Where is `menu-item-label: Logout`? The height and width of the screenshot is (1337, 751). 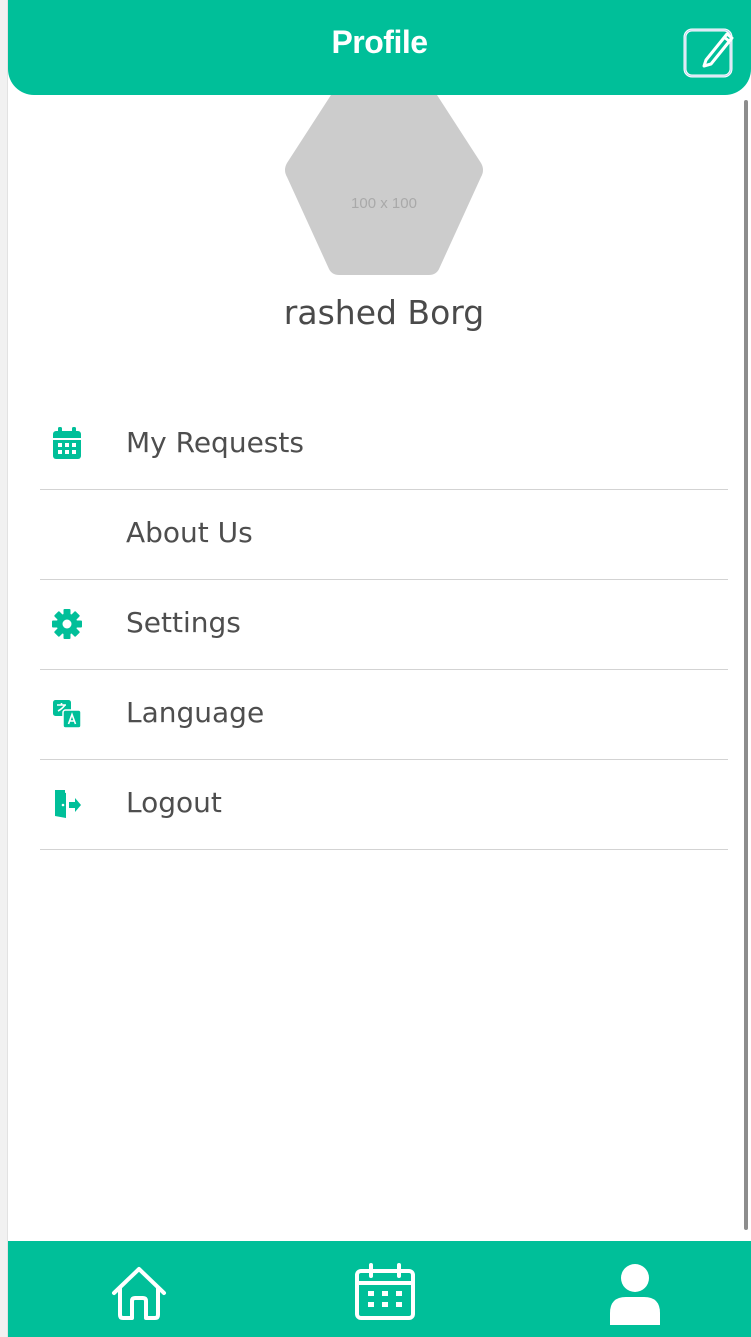 menu-item-label: Logout is located at coordinates (174, 802).